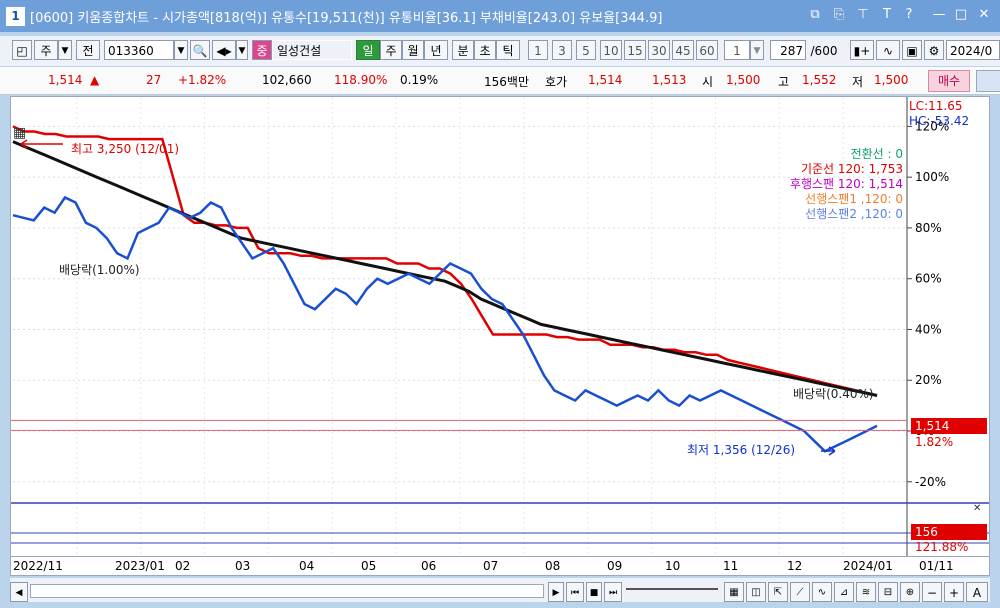 The image size is (1000, 608). What do you see at coordinates (88, 50) in the screenshot?
I see `prev-button: 전` at bounding box center [88, 50].